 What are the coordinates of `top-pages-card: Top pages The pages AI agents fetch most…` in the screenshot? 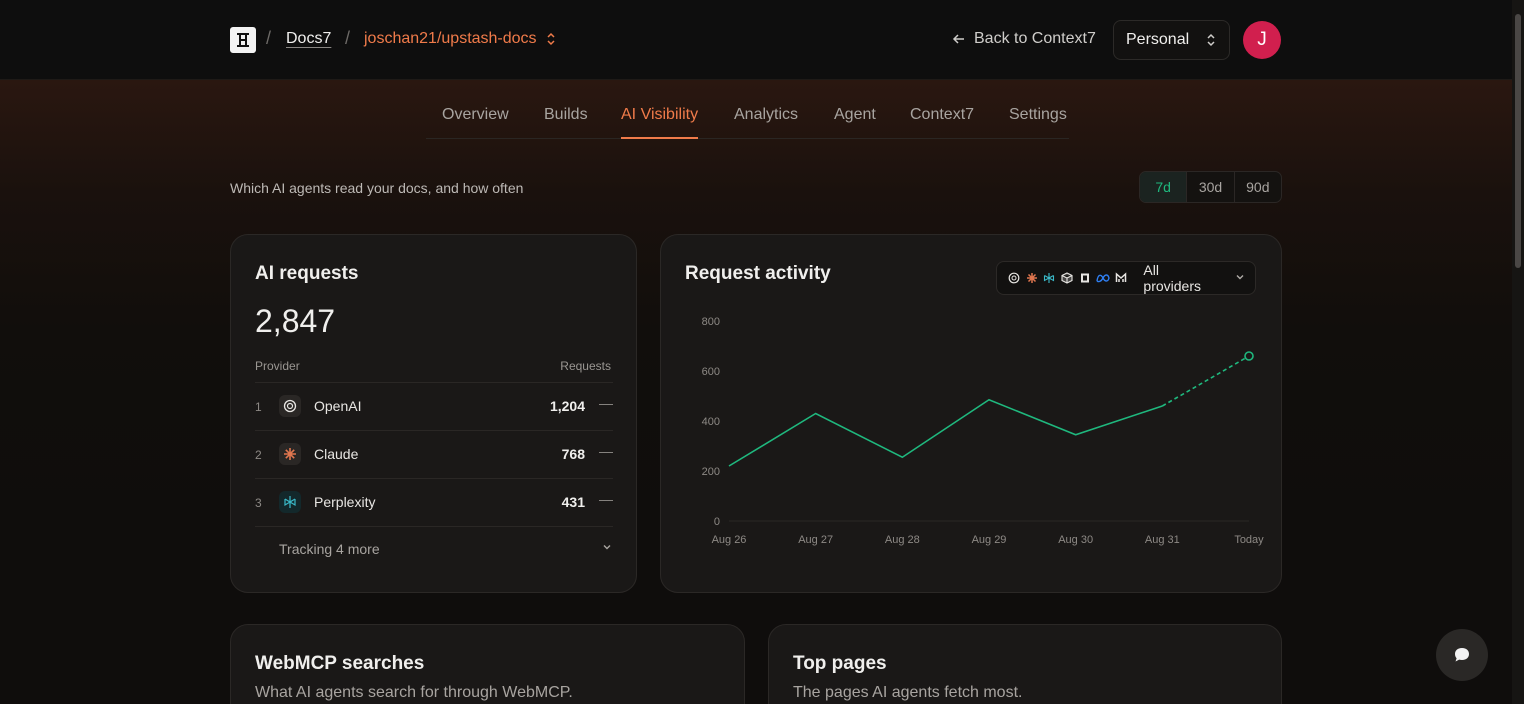 It's located at (1025, 664).